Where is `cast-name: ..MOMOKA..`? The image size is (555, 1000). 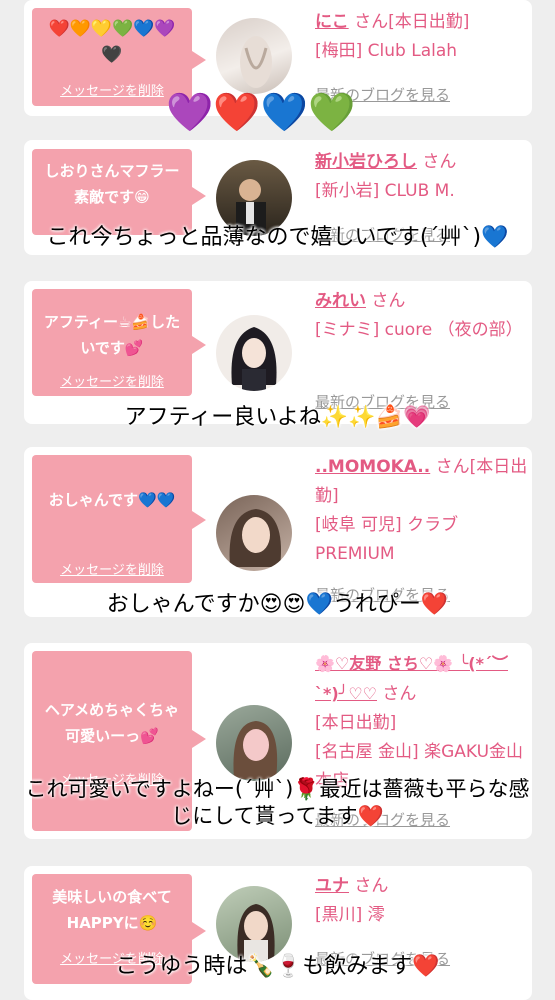 cast-name: ..MOMOKA.. is located at coordinates (372, 467).